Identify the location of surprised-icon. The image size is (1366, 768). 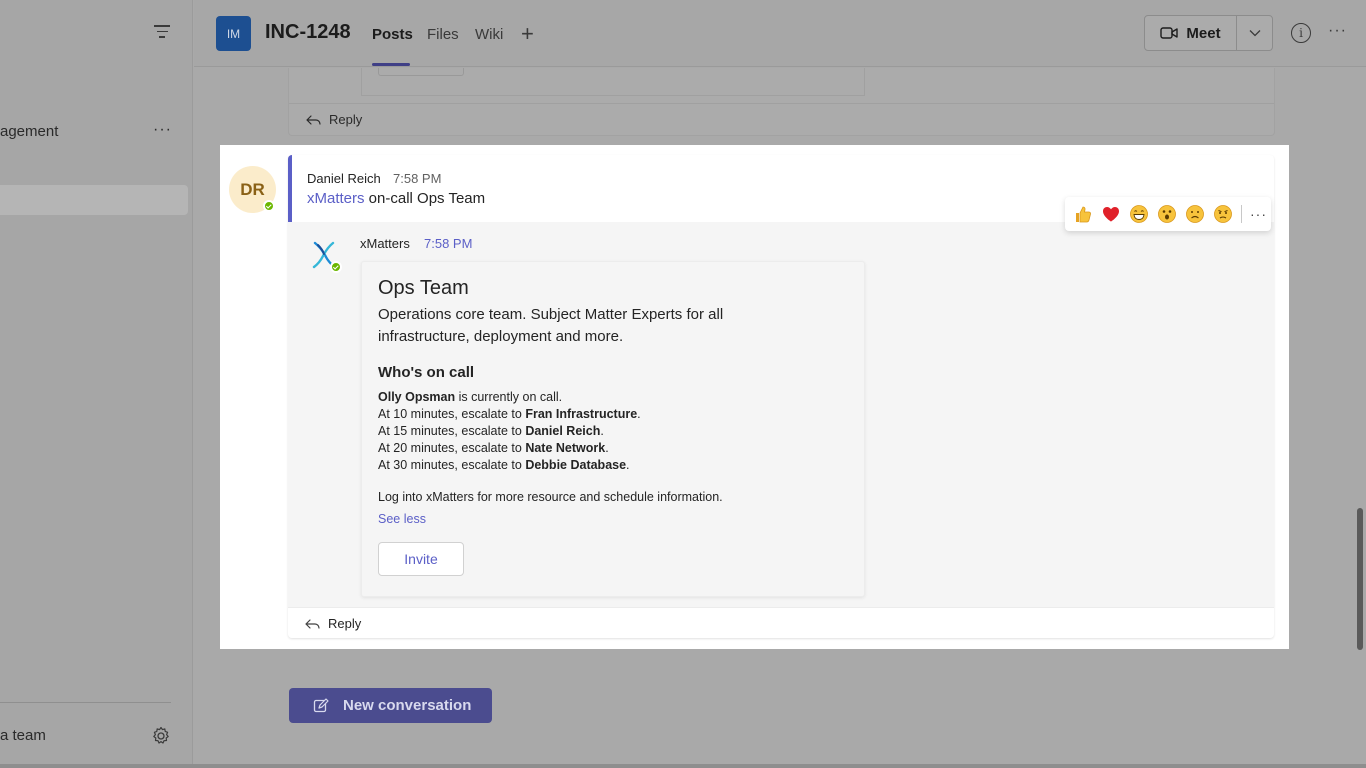
(1167, 214).